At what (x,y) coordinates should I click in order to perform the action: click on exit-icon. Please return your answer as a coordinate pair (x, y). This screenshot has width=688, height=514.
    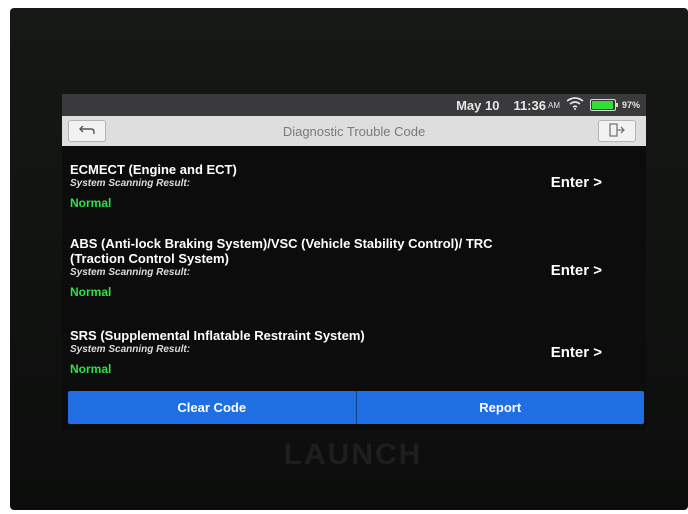
    Looking at the image, I should click on (617, 131).